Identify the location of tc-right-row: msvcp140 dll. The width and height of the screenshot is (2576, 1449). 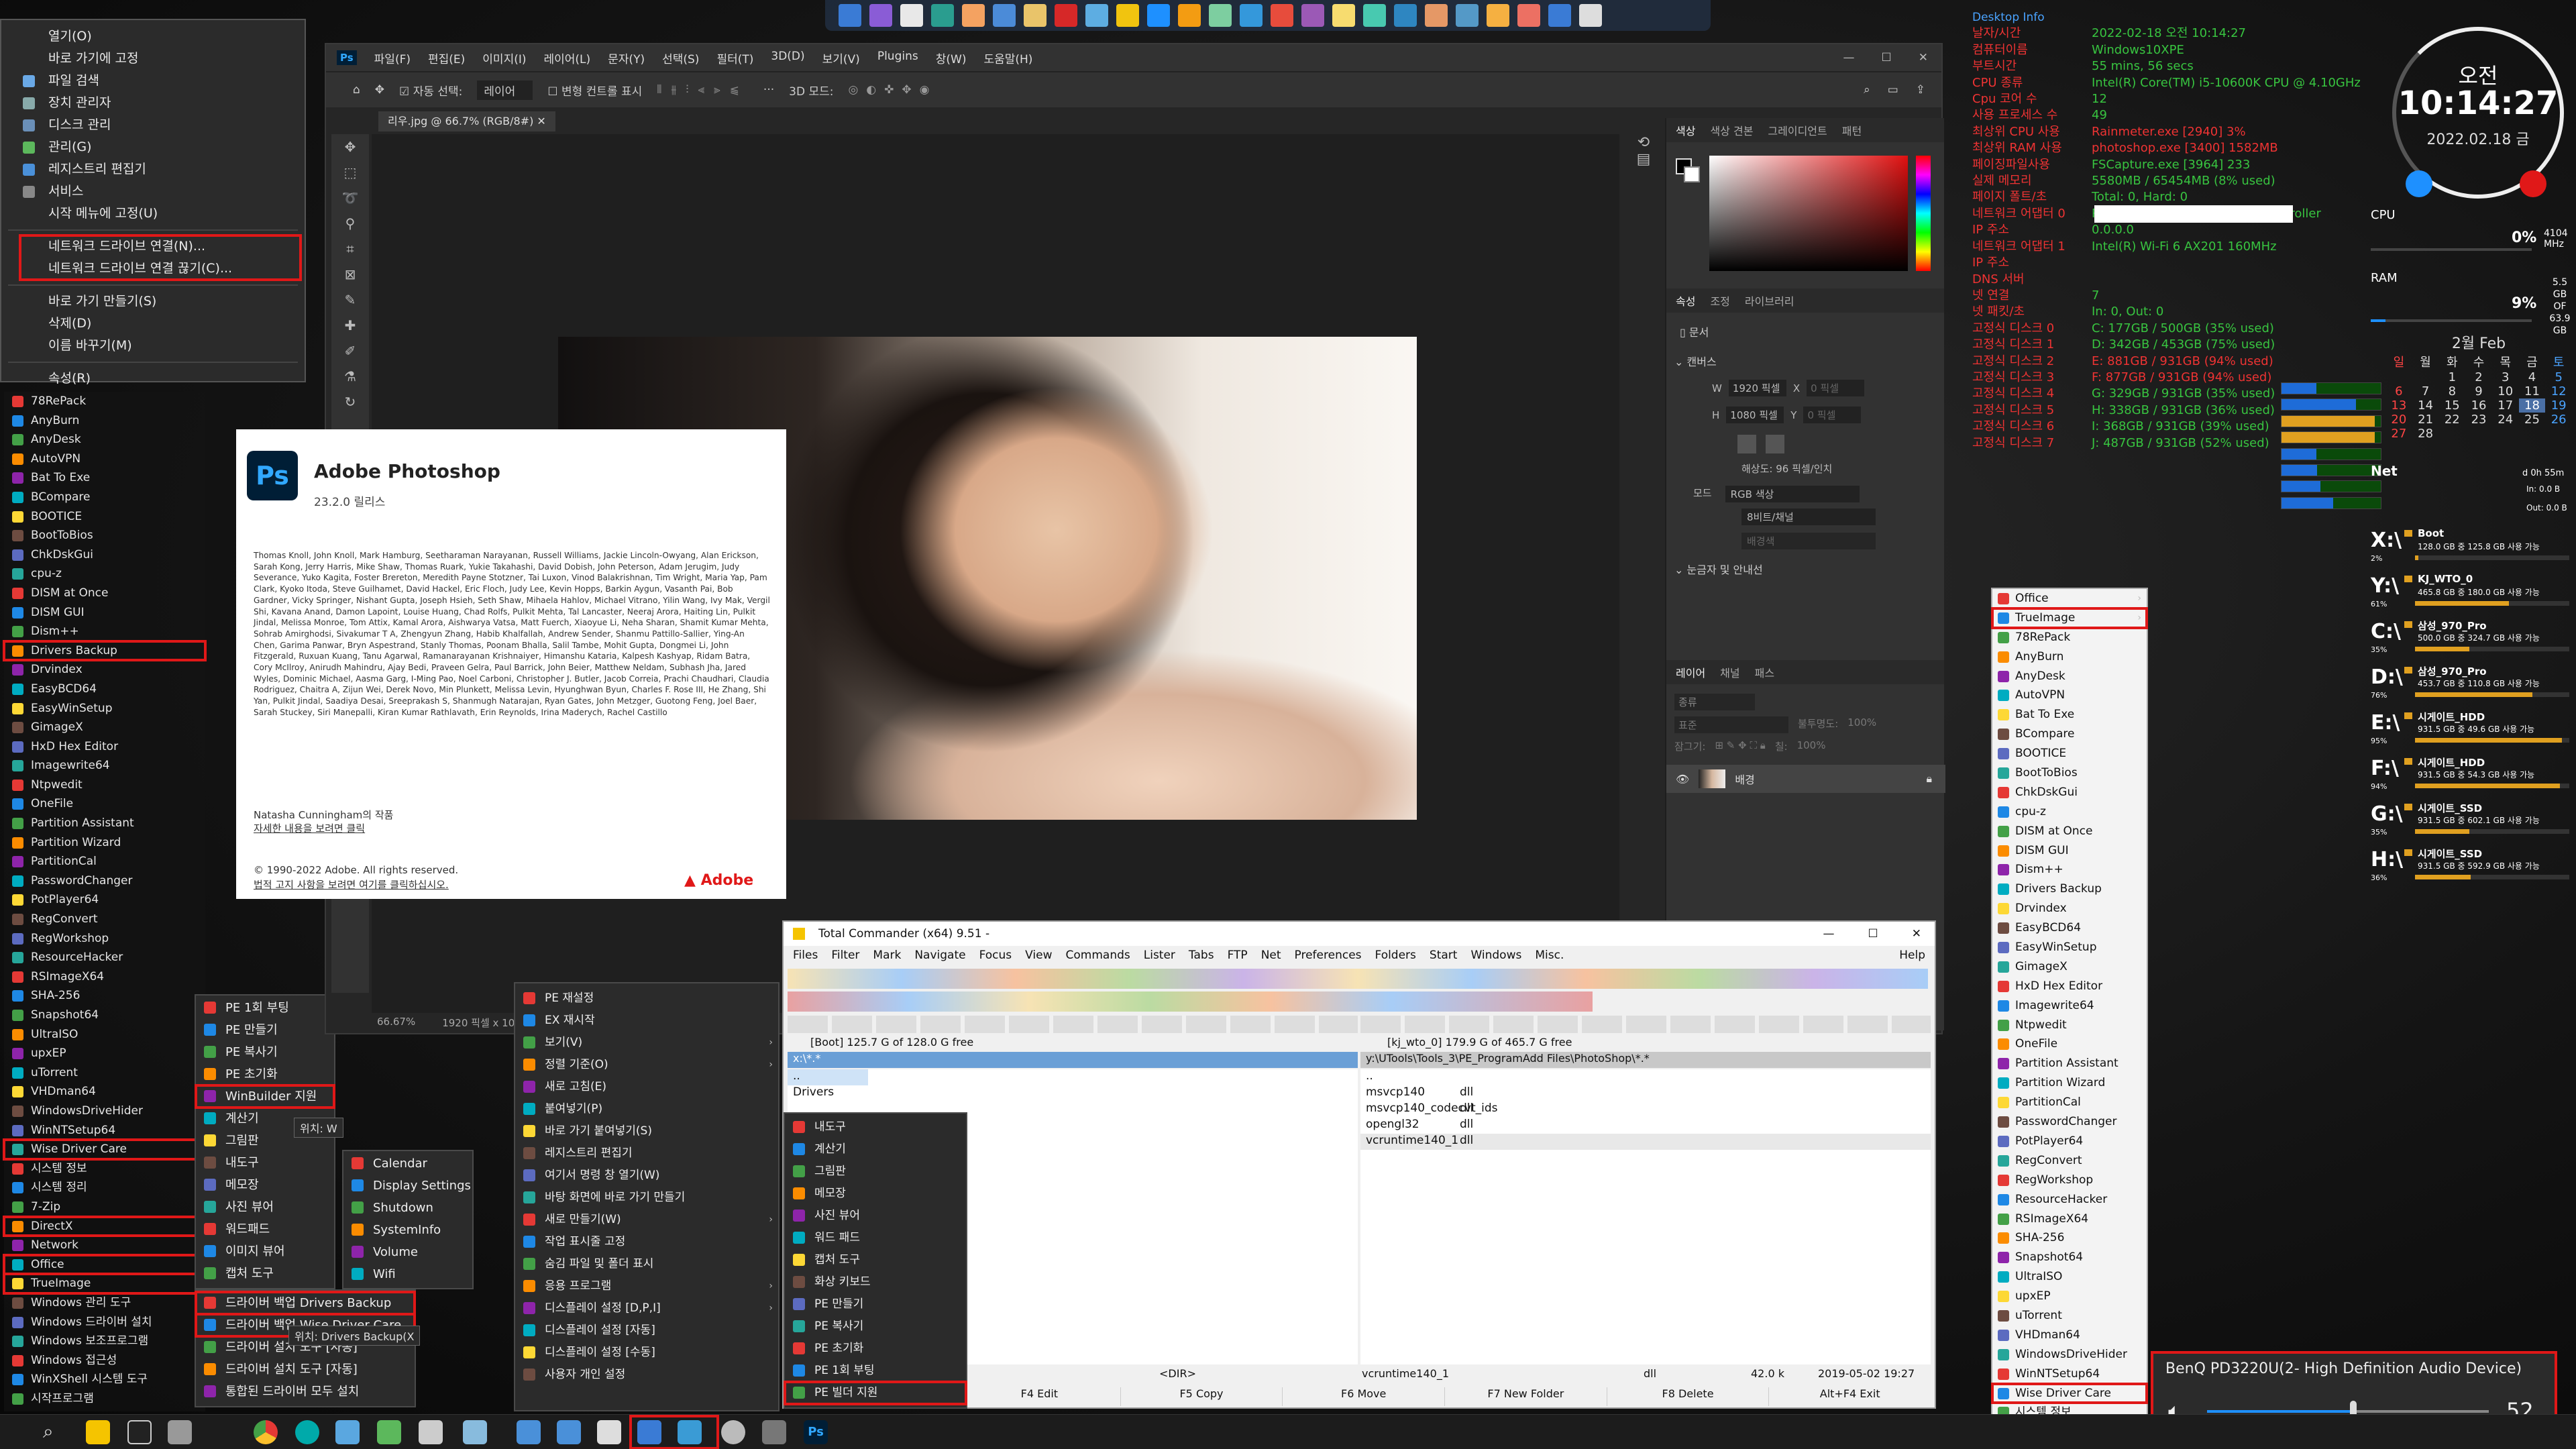
(1645, 1093).